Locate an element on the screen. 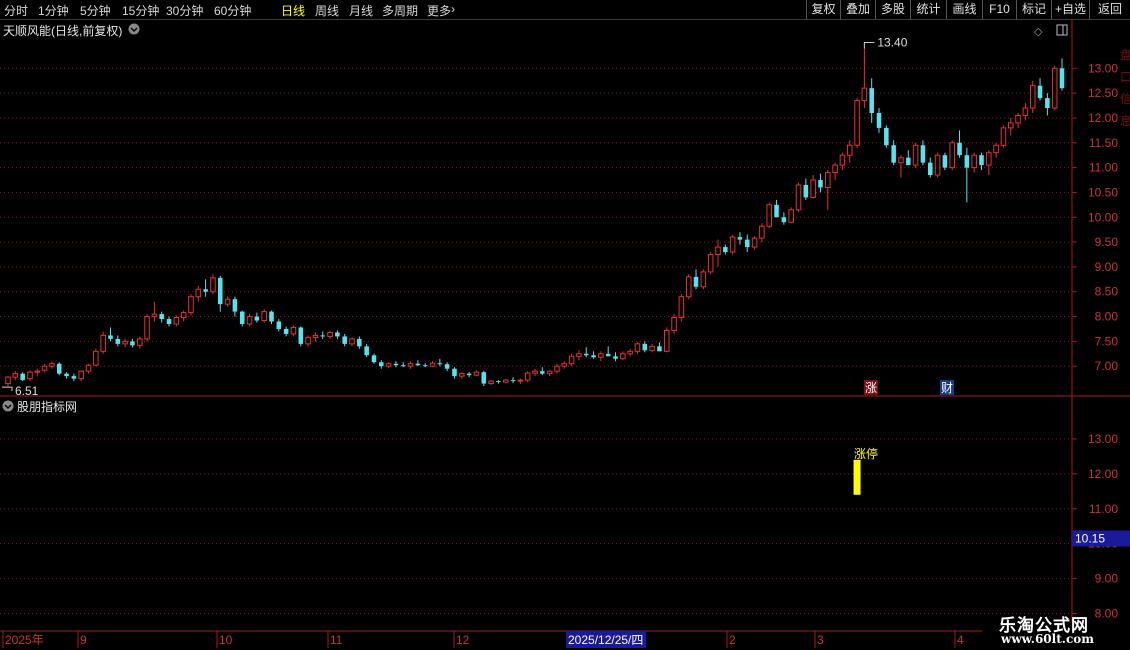 The image size is (1130, 650). period-5: 60分钟 is located at coordinates (232, 10).